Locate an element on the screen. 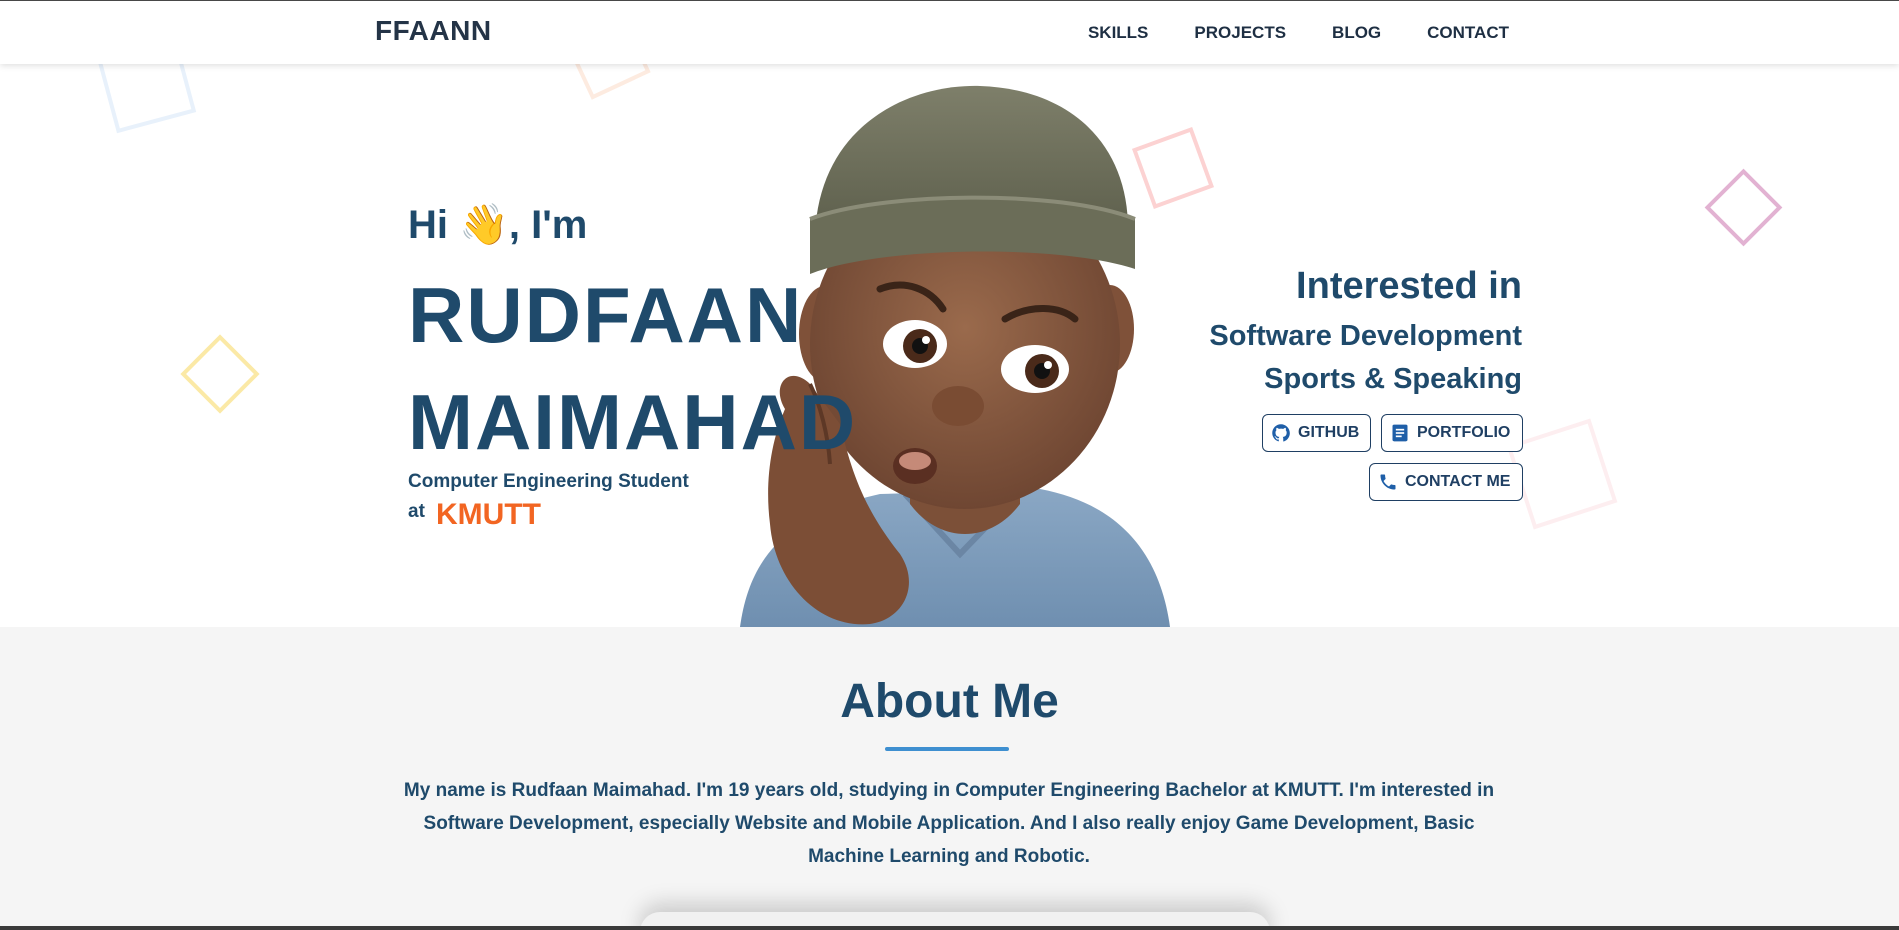 The image size is (1899, 930). nav-link-skills: SKILLS is located at coordinates (1118, 33).